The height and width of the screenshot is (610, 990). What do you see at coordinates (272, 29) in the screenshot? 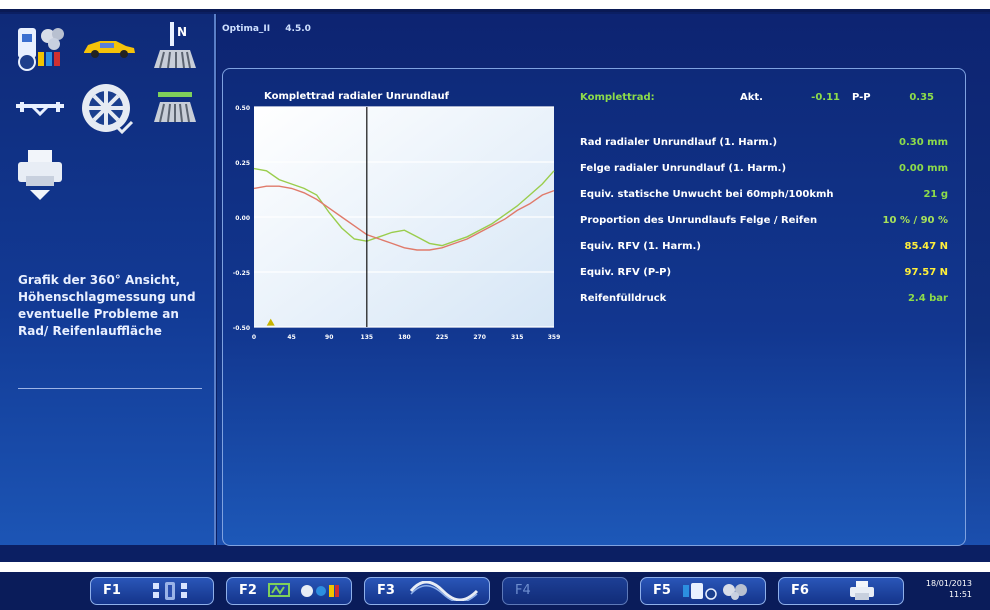
I see `app-version: Optima_II 4.5.0` at bounding box center [272, 29].